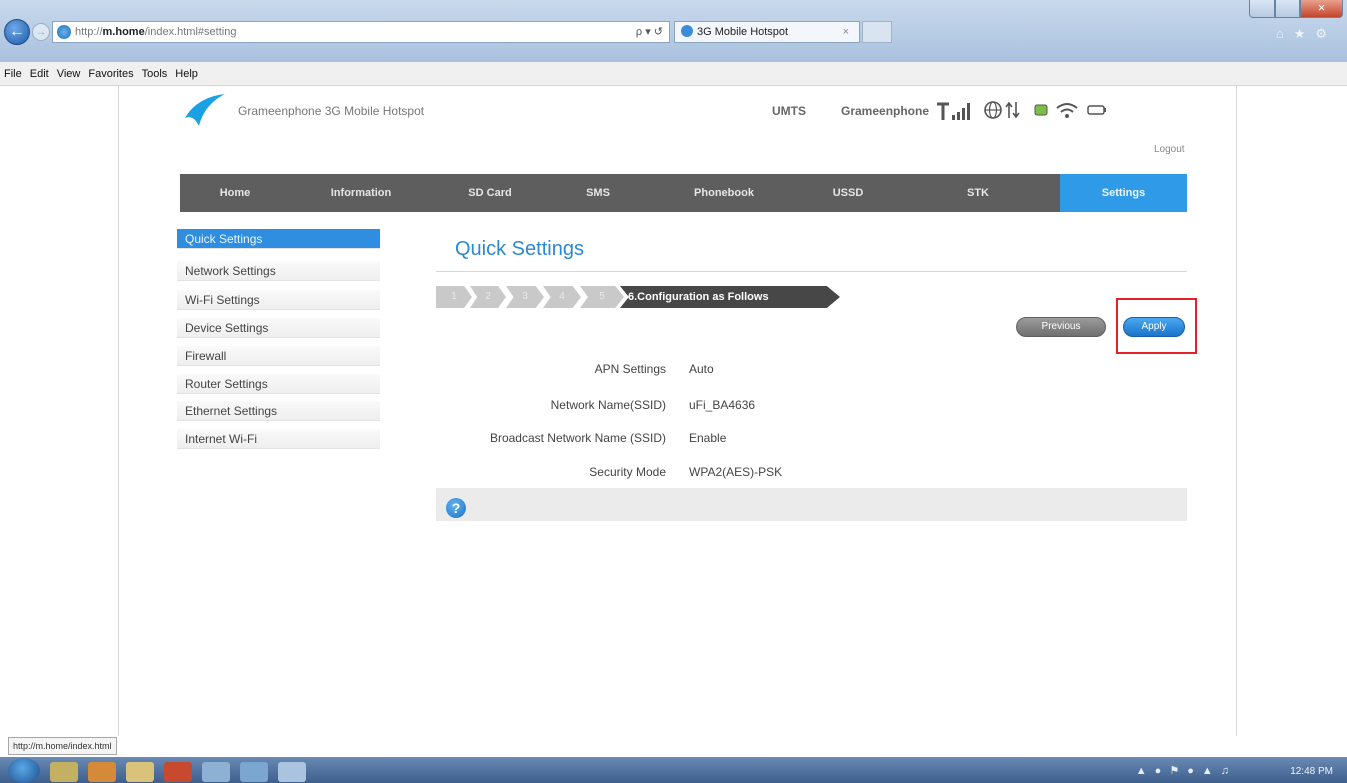  Describe the element at coordinates (24, 770) in the screenshot. I see `start-button` at that location.